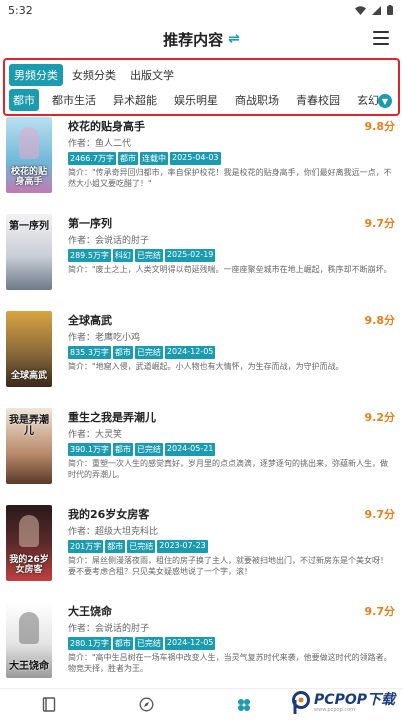 The width and height of the screenshot is (403, 720). I want to click on battery-icon, so click(390, 10).